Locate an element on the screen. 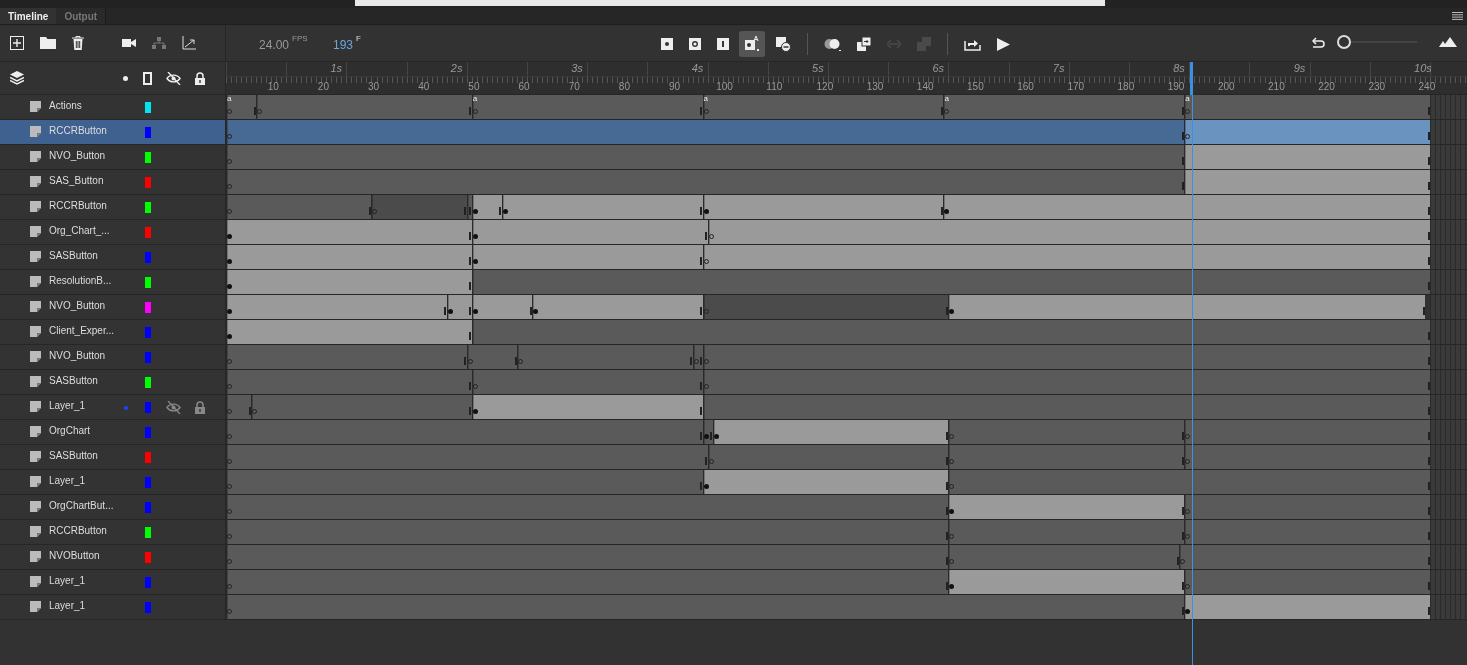 The height and width of the screenshot is (665, 1467). outline-icon is located at coordinates (147, 78).